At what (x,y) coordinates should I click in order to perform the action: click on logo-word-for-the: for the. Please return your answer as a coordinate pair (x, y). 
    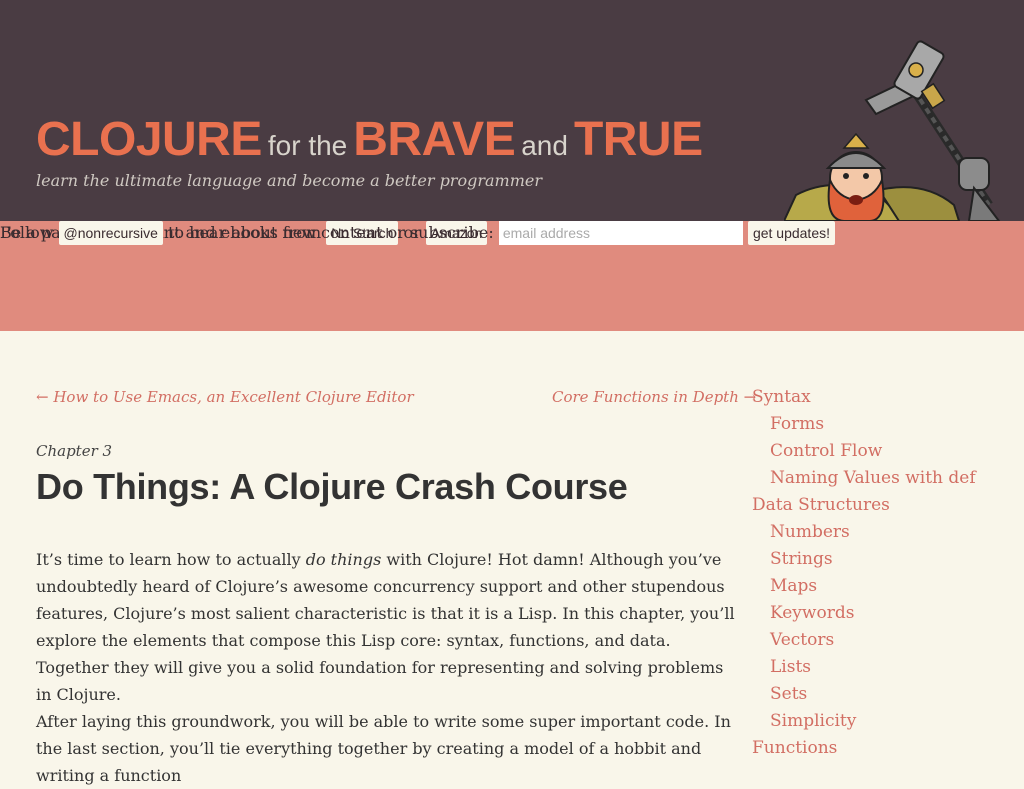
    Looking at the image, I should click on (307, 145).